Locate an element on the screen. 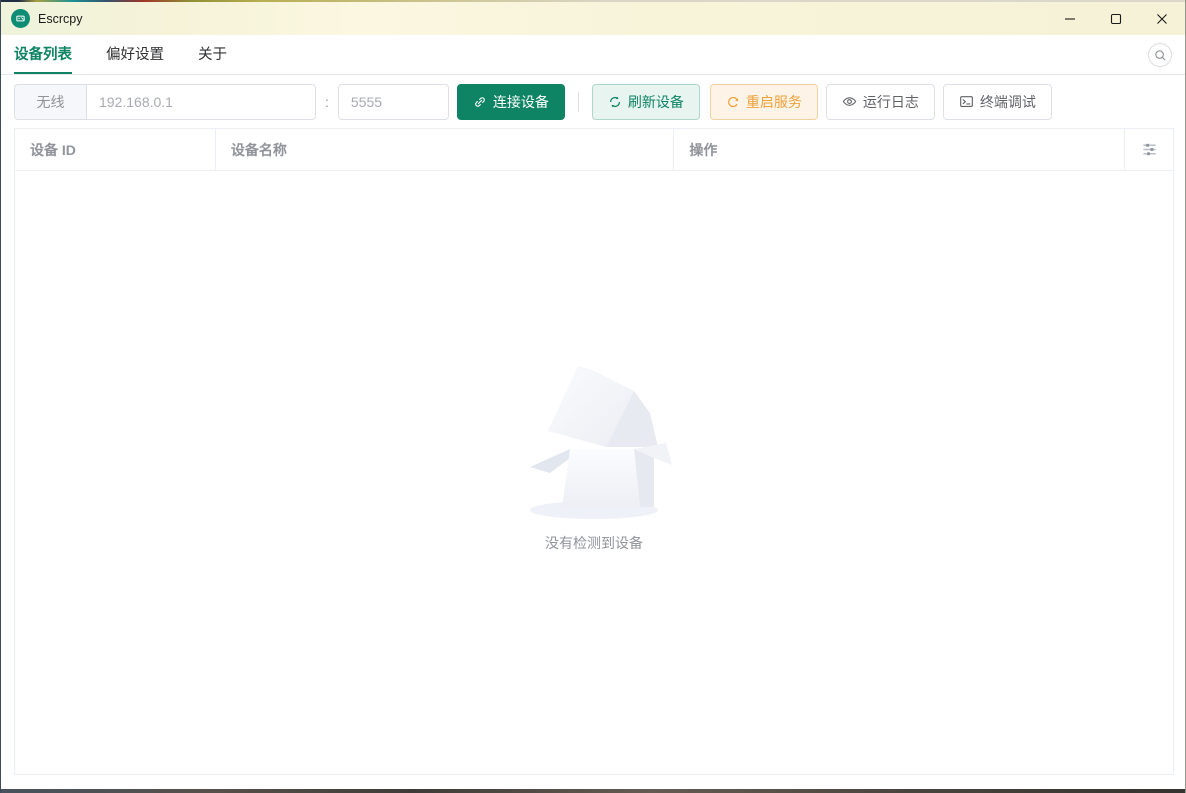  refresh-right-icon is located at coordinates (732, 101).